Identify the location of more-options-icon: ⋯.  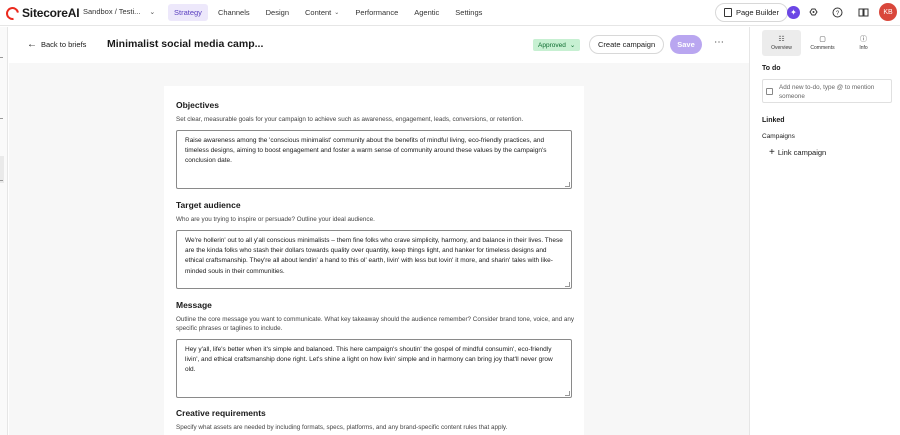
(719, 42).